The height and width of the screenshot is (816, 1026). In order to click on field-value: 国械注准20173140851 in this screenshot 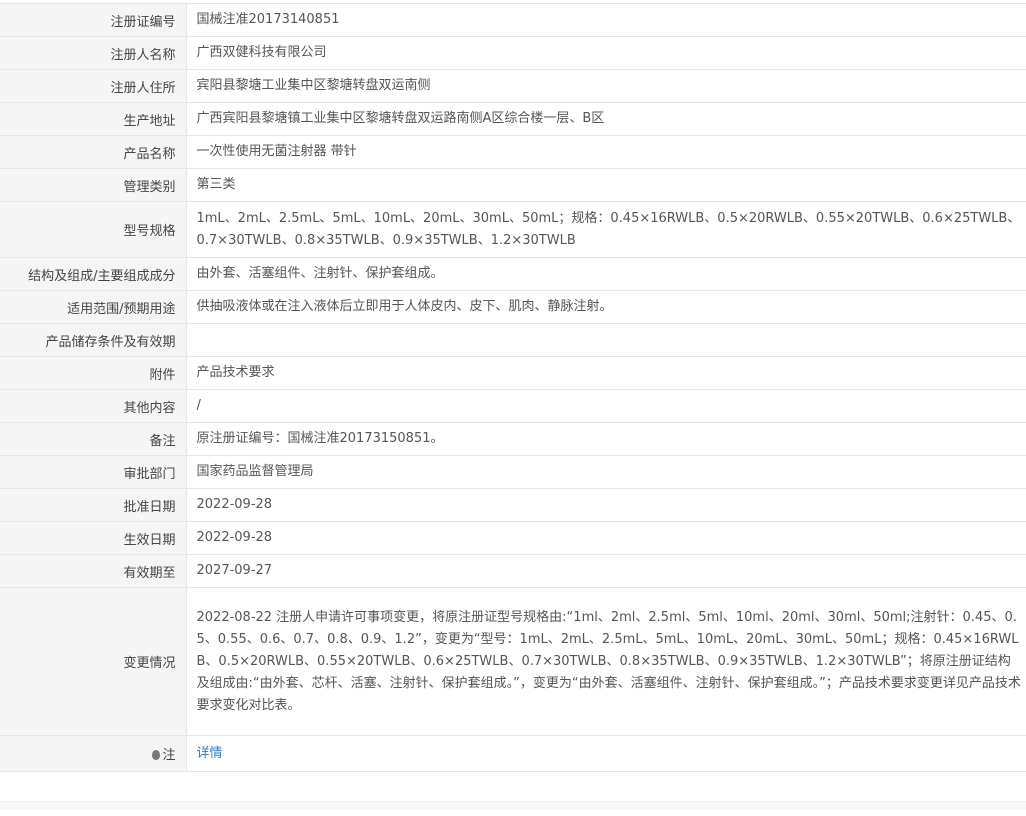, I will do `click(268, 19)`.